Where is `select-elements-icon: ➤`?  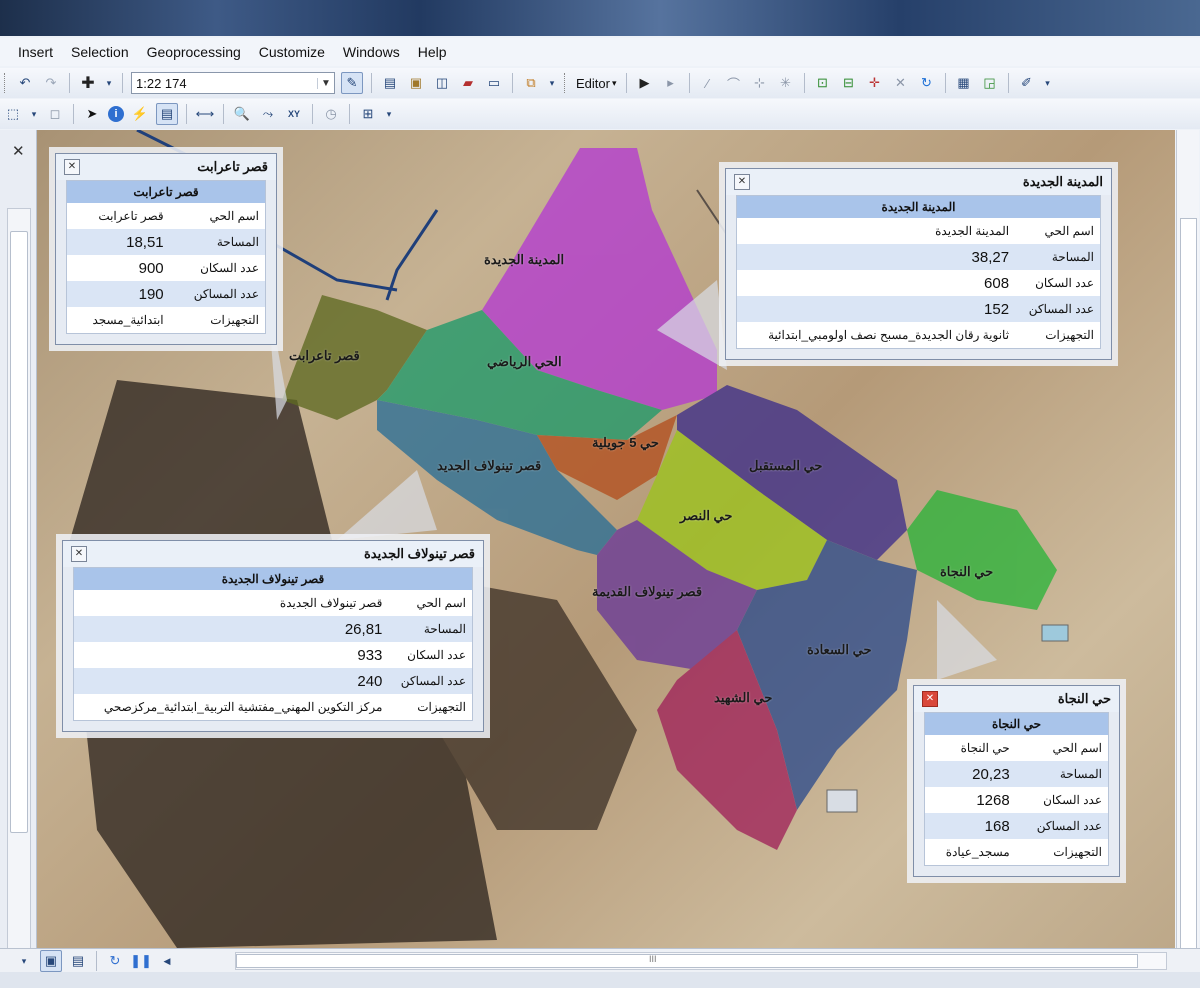
select-elements-icon: ➤ is located at coordinates (92, 114).